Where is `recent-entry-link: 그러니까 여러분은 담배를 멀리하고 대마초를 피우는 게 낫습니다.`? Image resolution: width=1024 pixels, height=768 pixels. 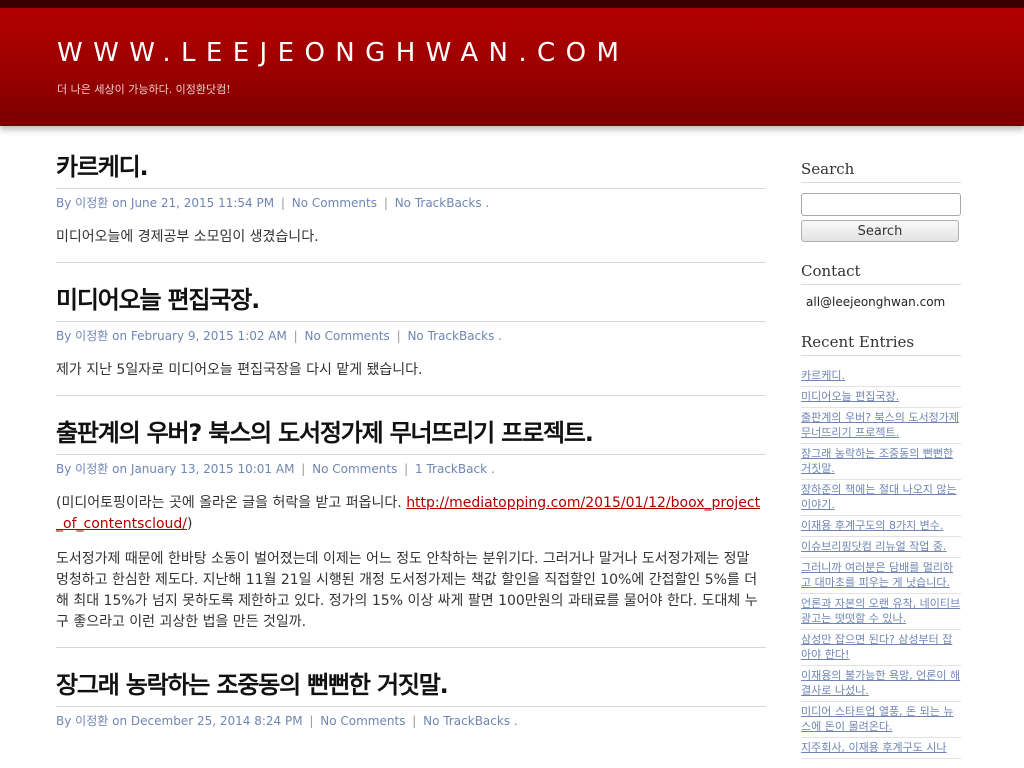 recent-entry-link: 그러니까 여러분은 담배를 멀리하고 대마초를 피우는 게 낫습니다. is located at coordinates (877, 575).